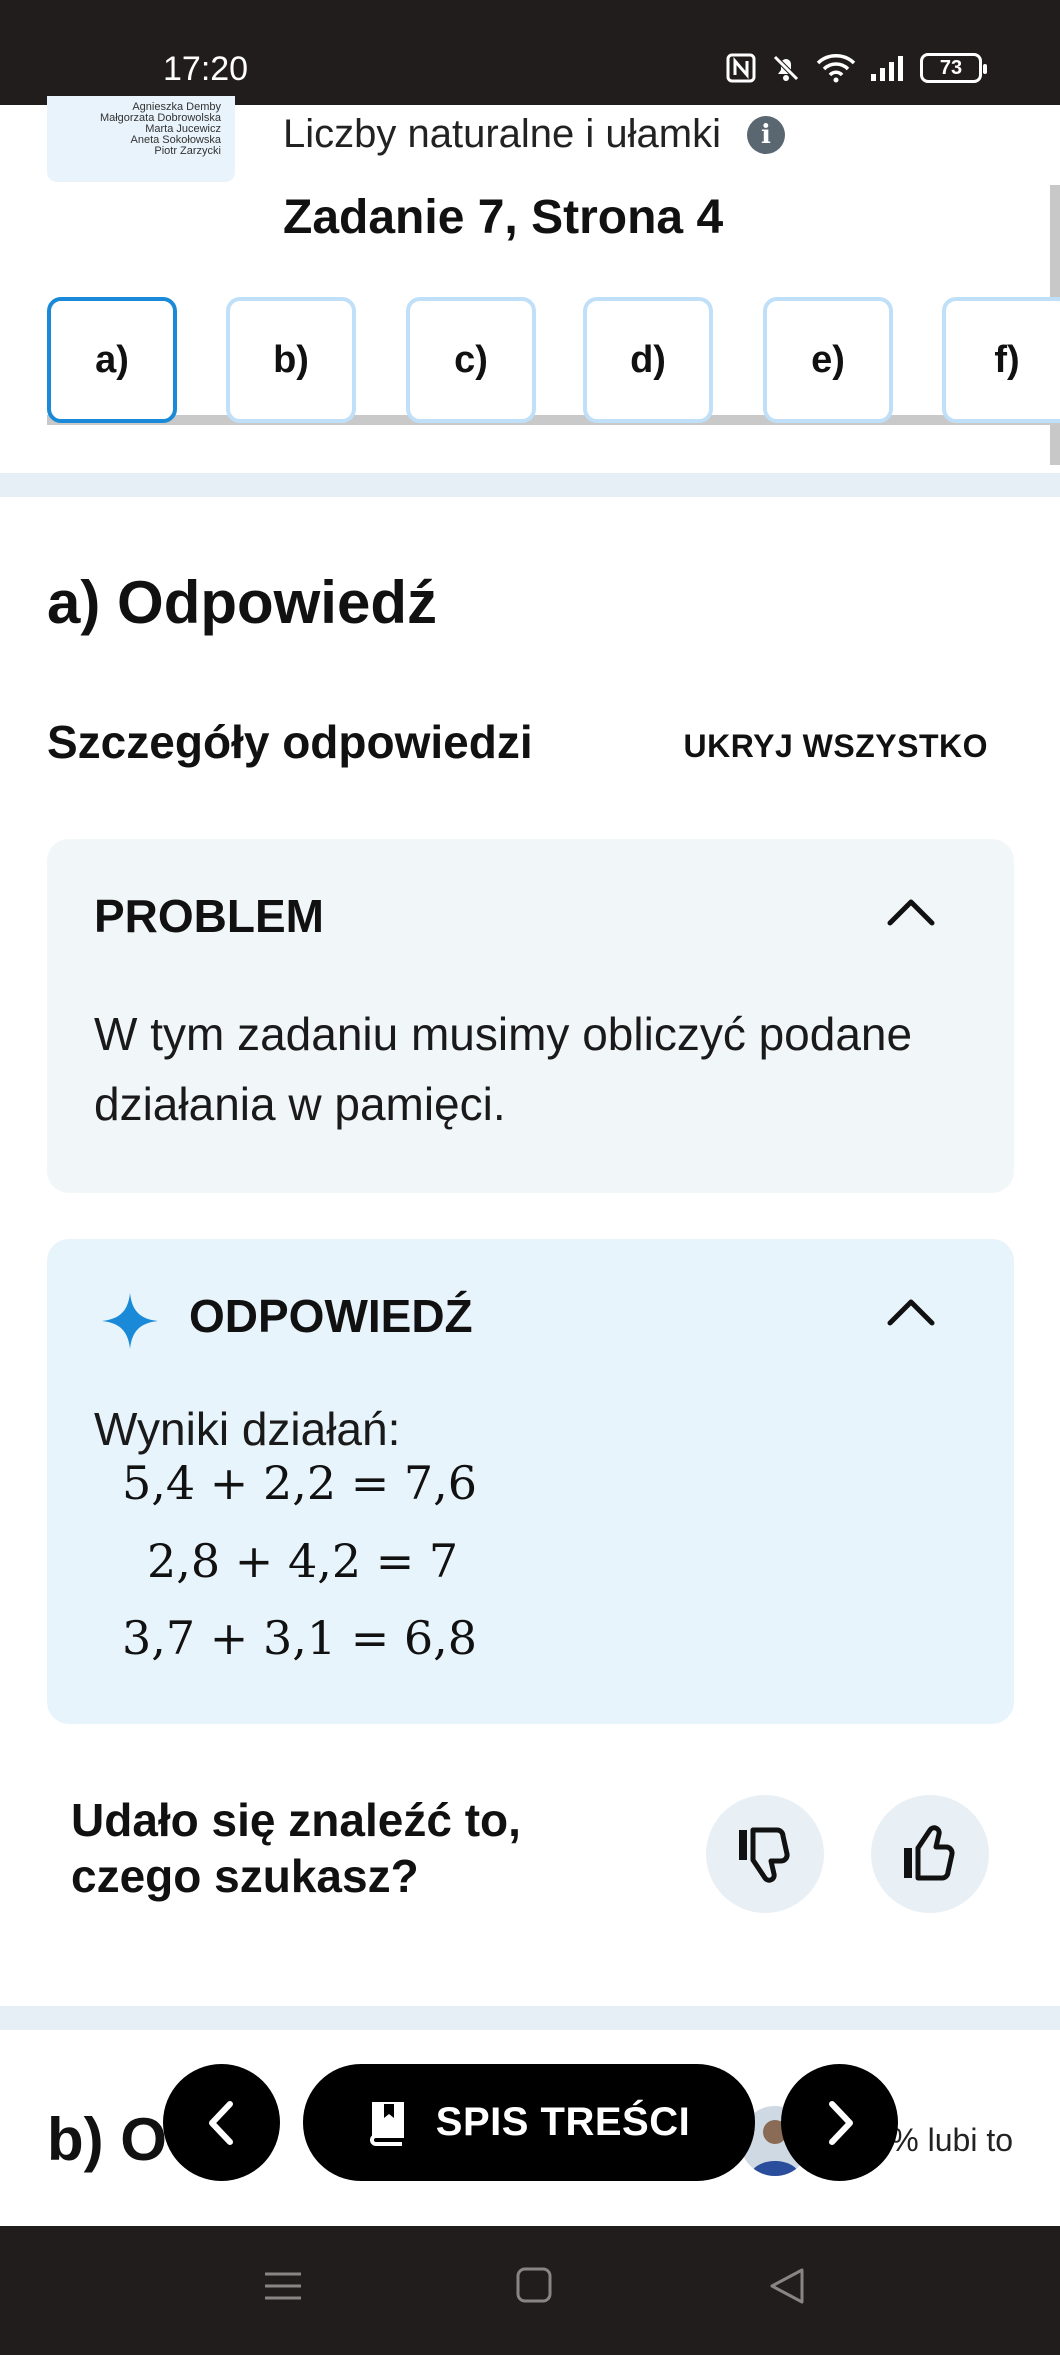 The height and width of the screenshot is (2355, 1060). I want to click on tab-c: c), so click(471, 360).